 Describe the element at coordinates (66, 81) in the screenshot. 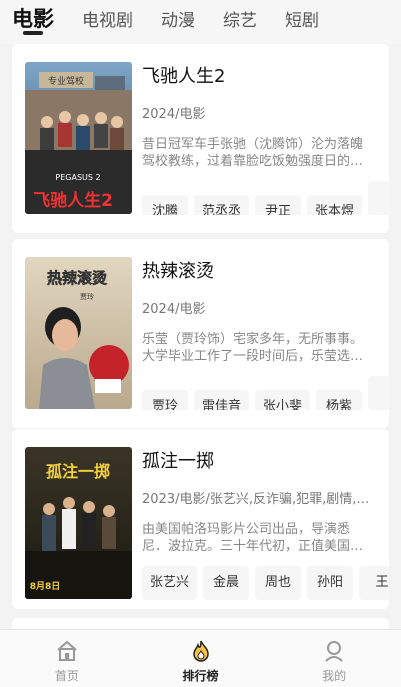

I see `poster-sign-text: 专业驾校` at that location.